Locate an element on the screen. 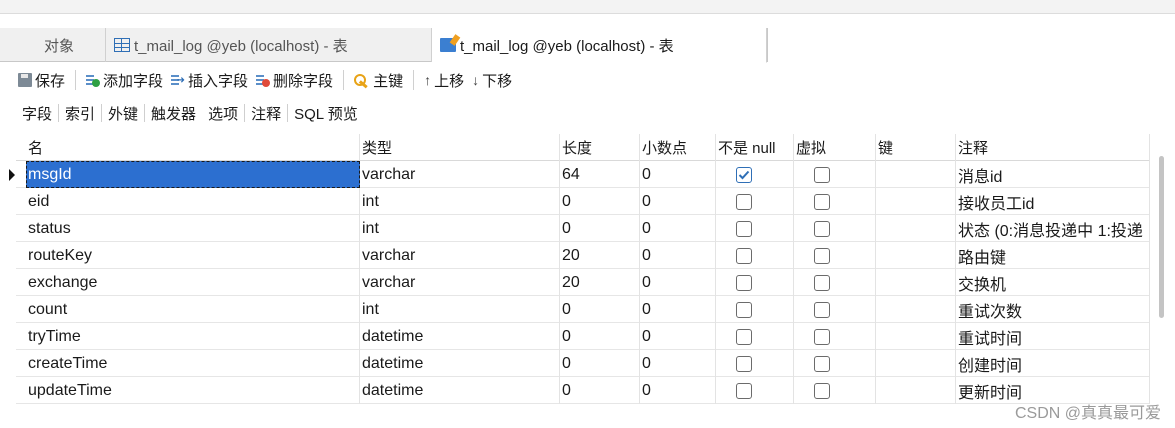 Image resolution: width=1175 pixels, height=428 pixels. cell-name: eid is located at coordinates (193, 201).